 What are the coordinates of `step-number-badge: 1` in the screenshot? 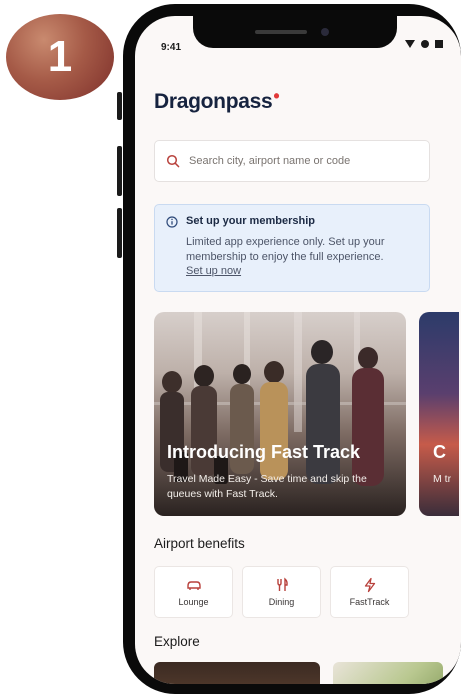 It's located at (60, 57).